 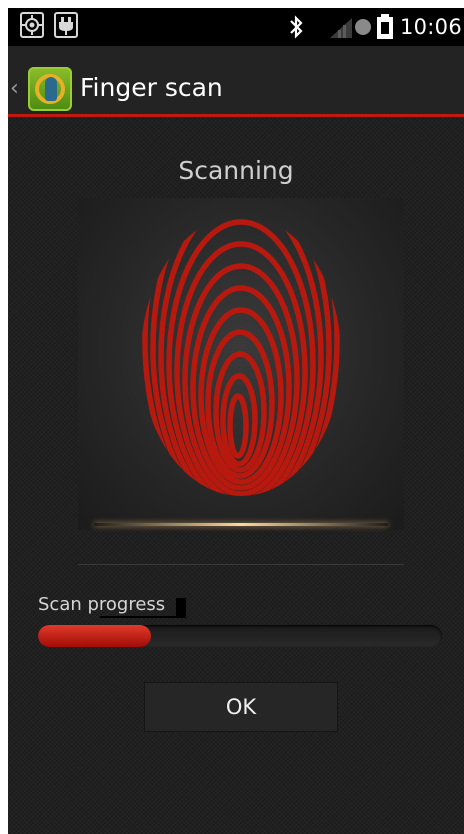 I want to click on text-underline, so click(x=138, y=617).